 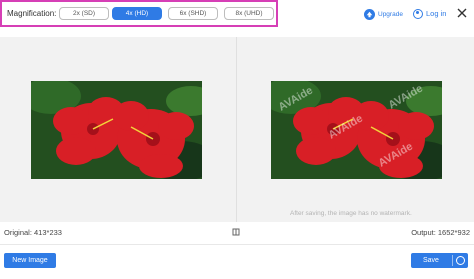 I want to click on clock-icon, so click(x=460, y=260).